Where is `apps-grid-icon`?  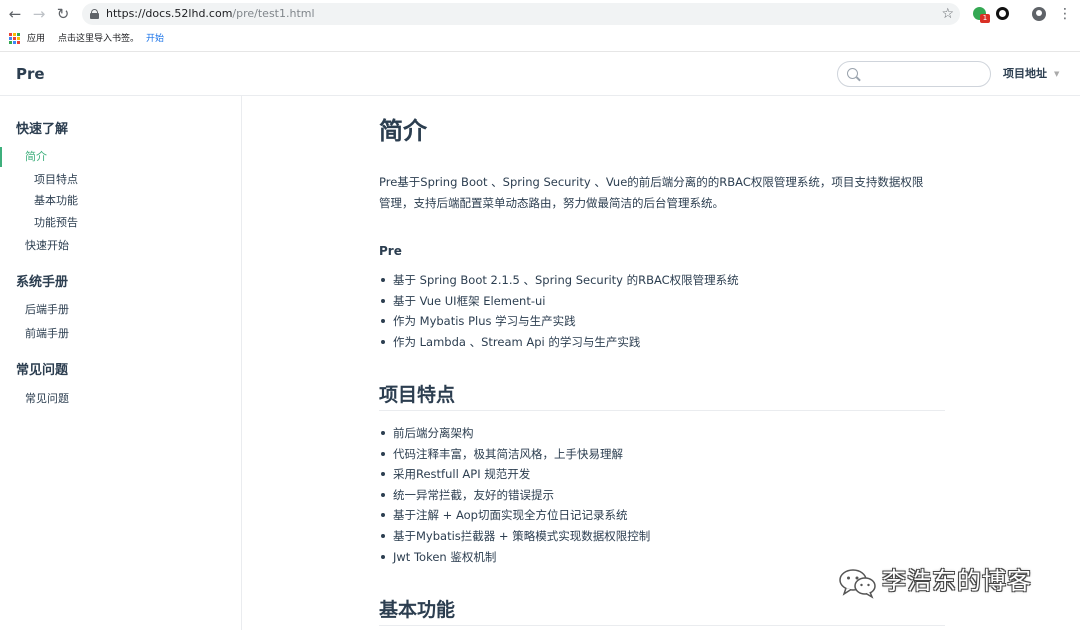 apps-grid-icon is located at coordinates (14, 38).